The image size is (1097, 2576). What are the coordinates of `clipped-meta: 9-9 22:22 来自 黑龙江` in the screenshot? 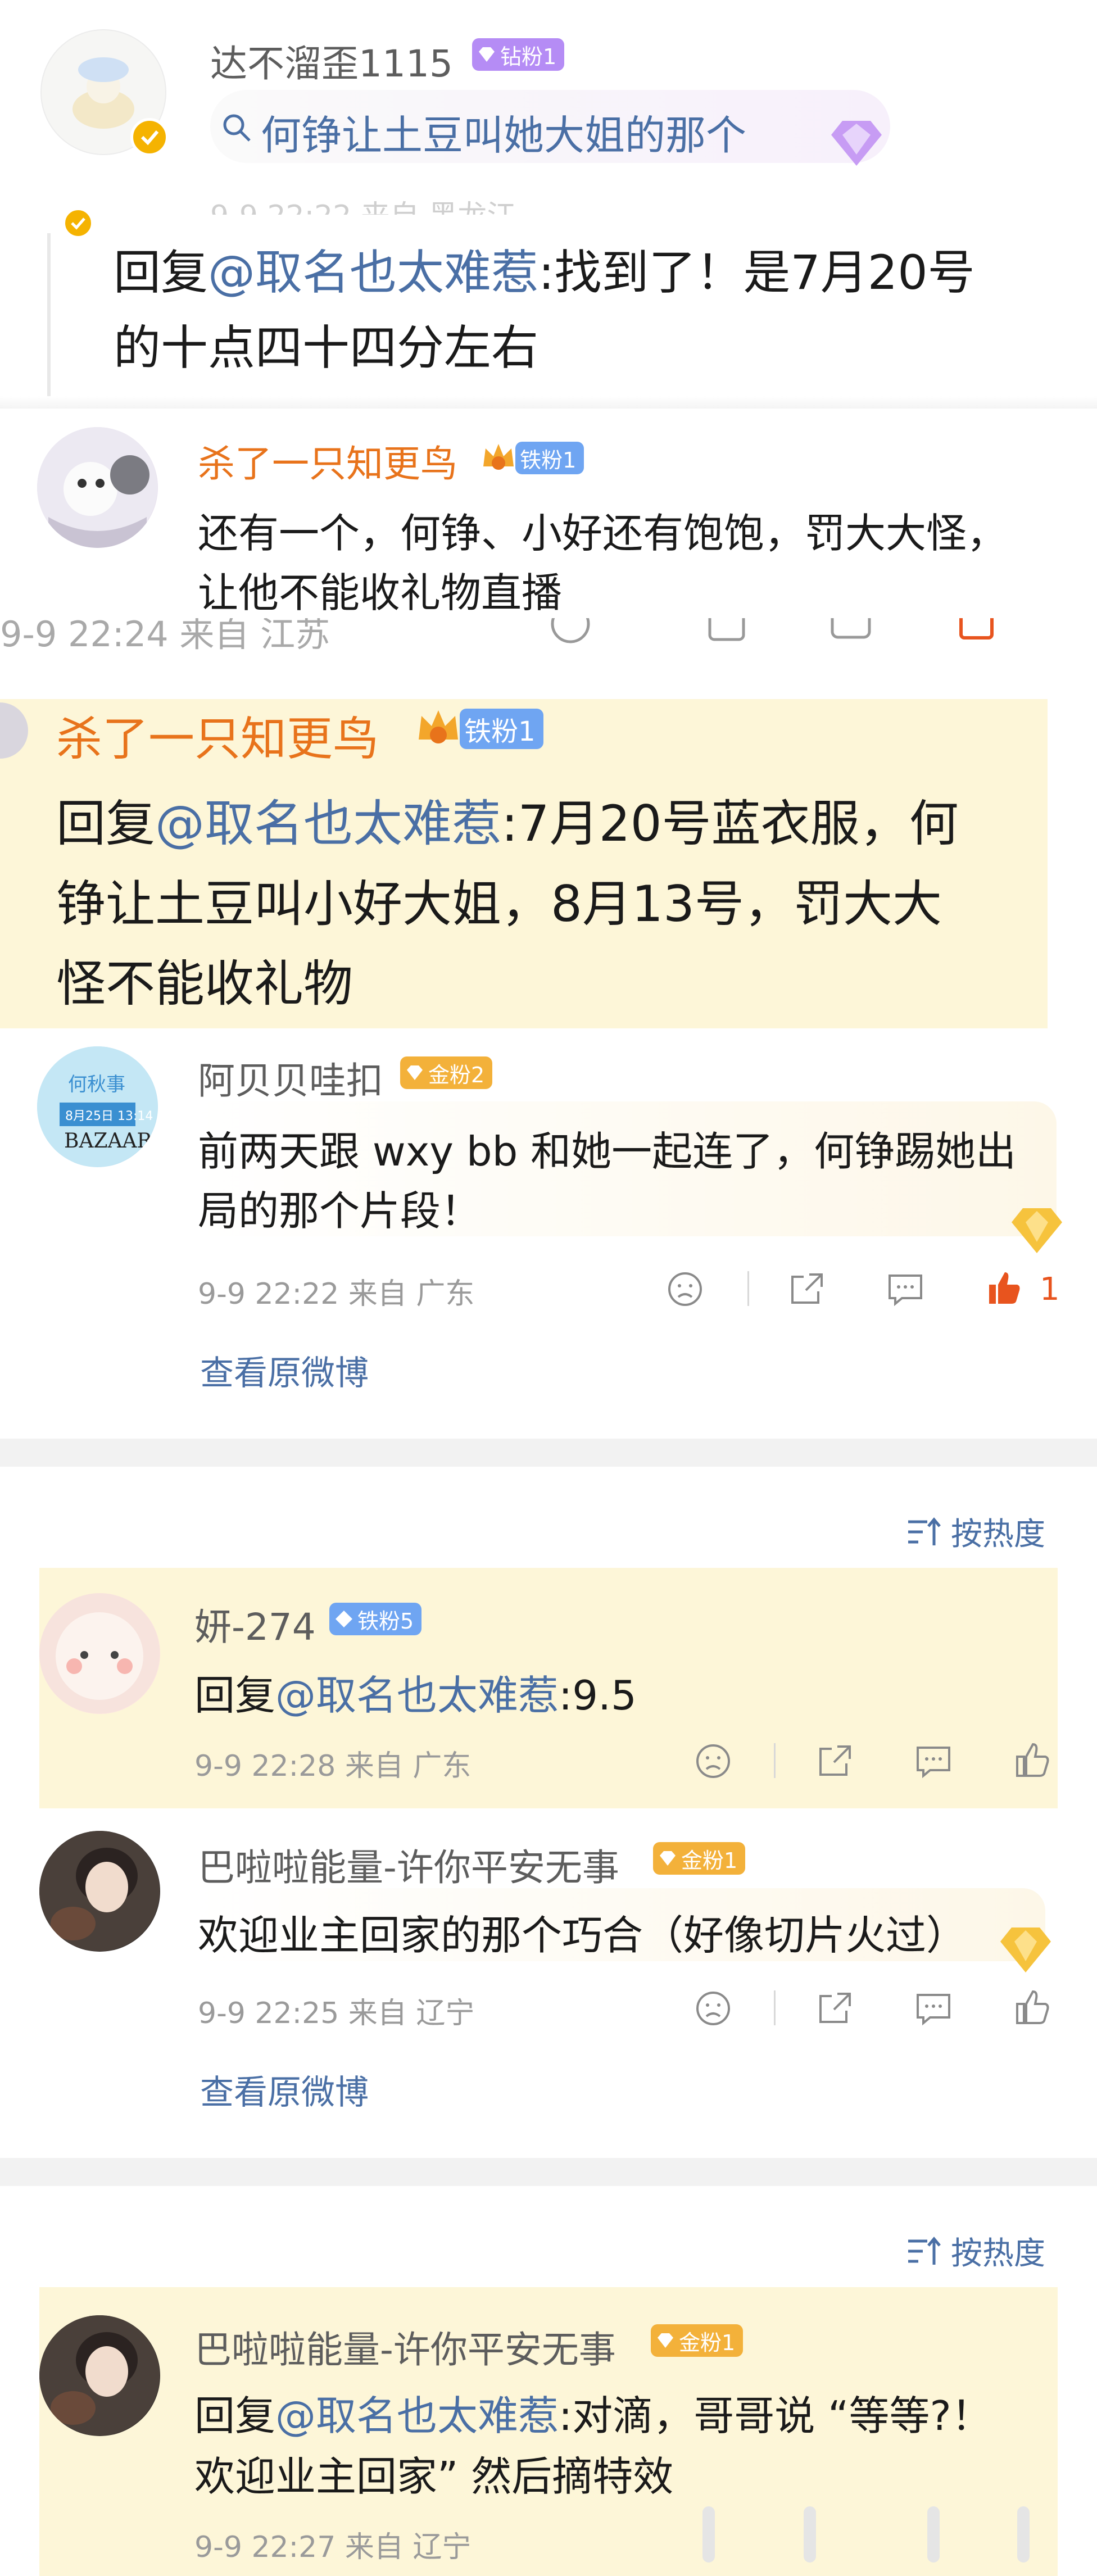 It's located at (363, 203).